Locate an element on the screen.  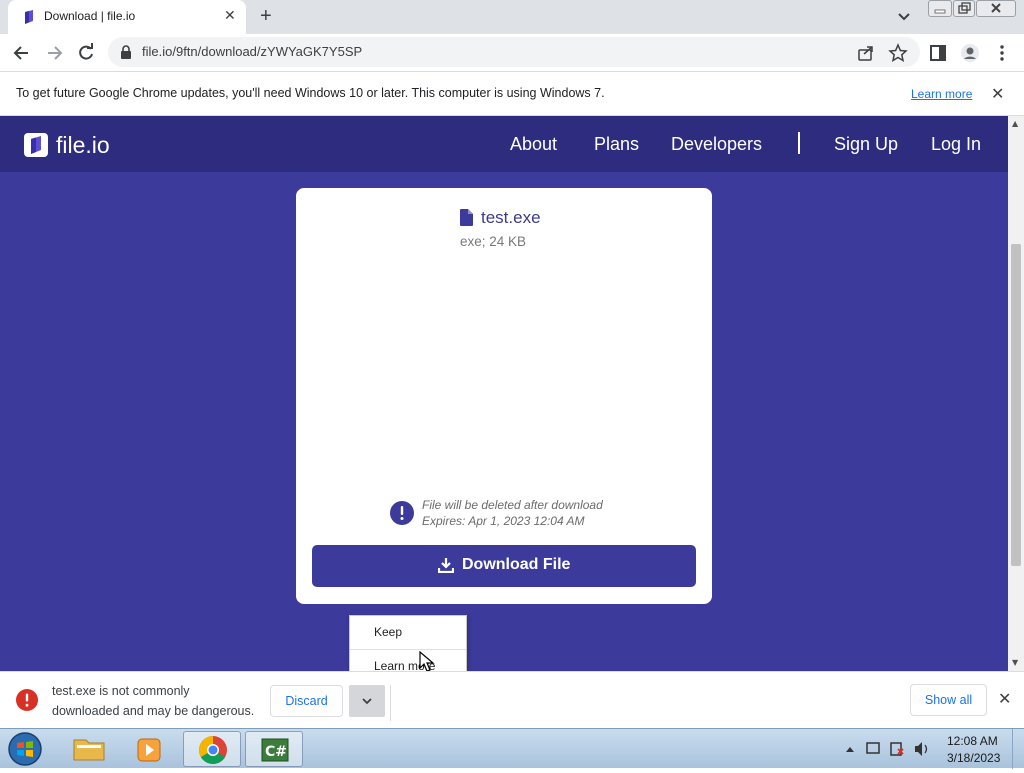
back-arrow-icon is located at coordinates (22, 53).